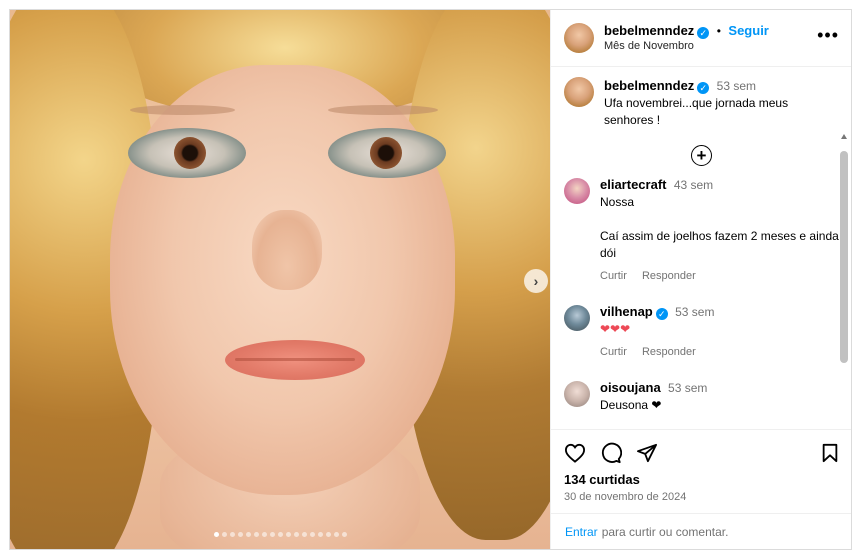  Describe the element at coordinates (665, 531) in the screenshot. I see `login-text: para curtir ou comentar.` at that location.